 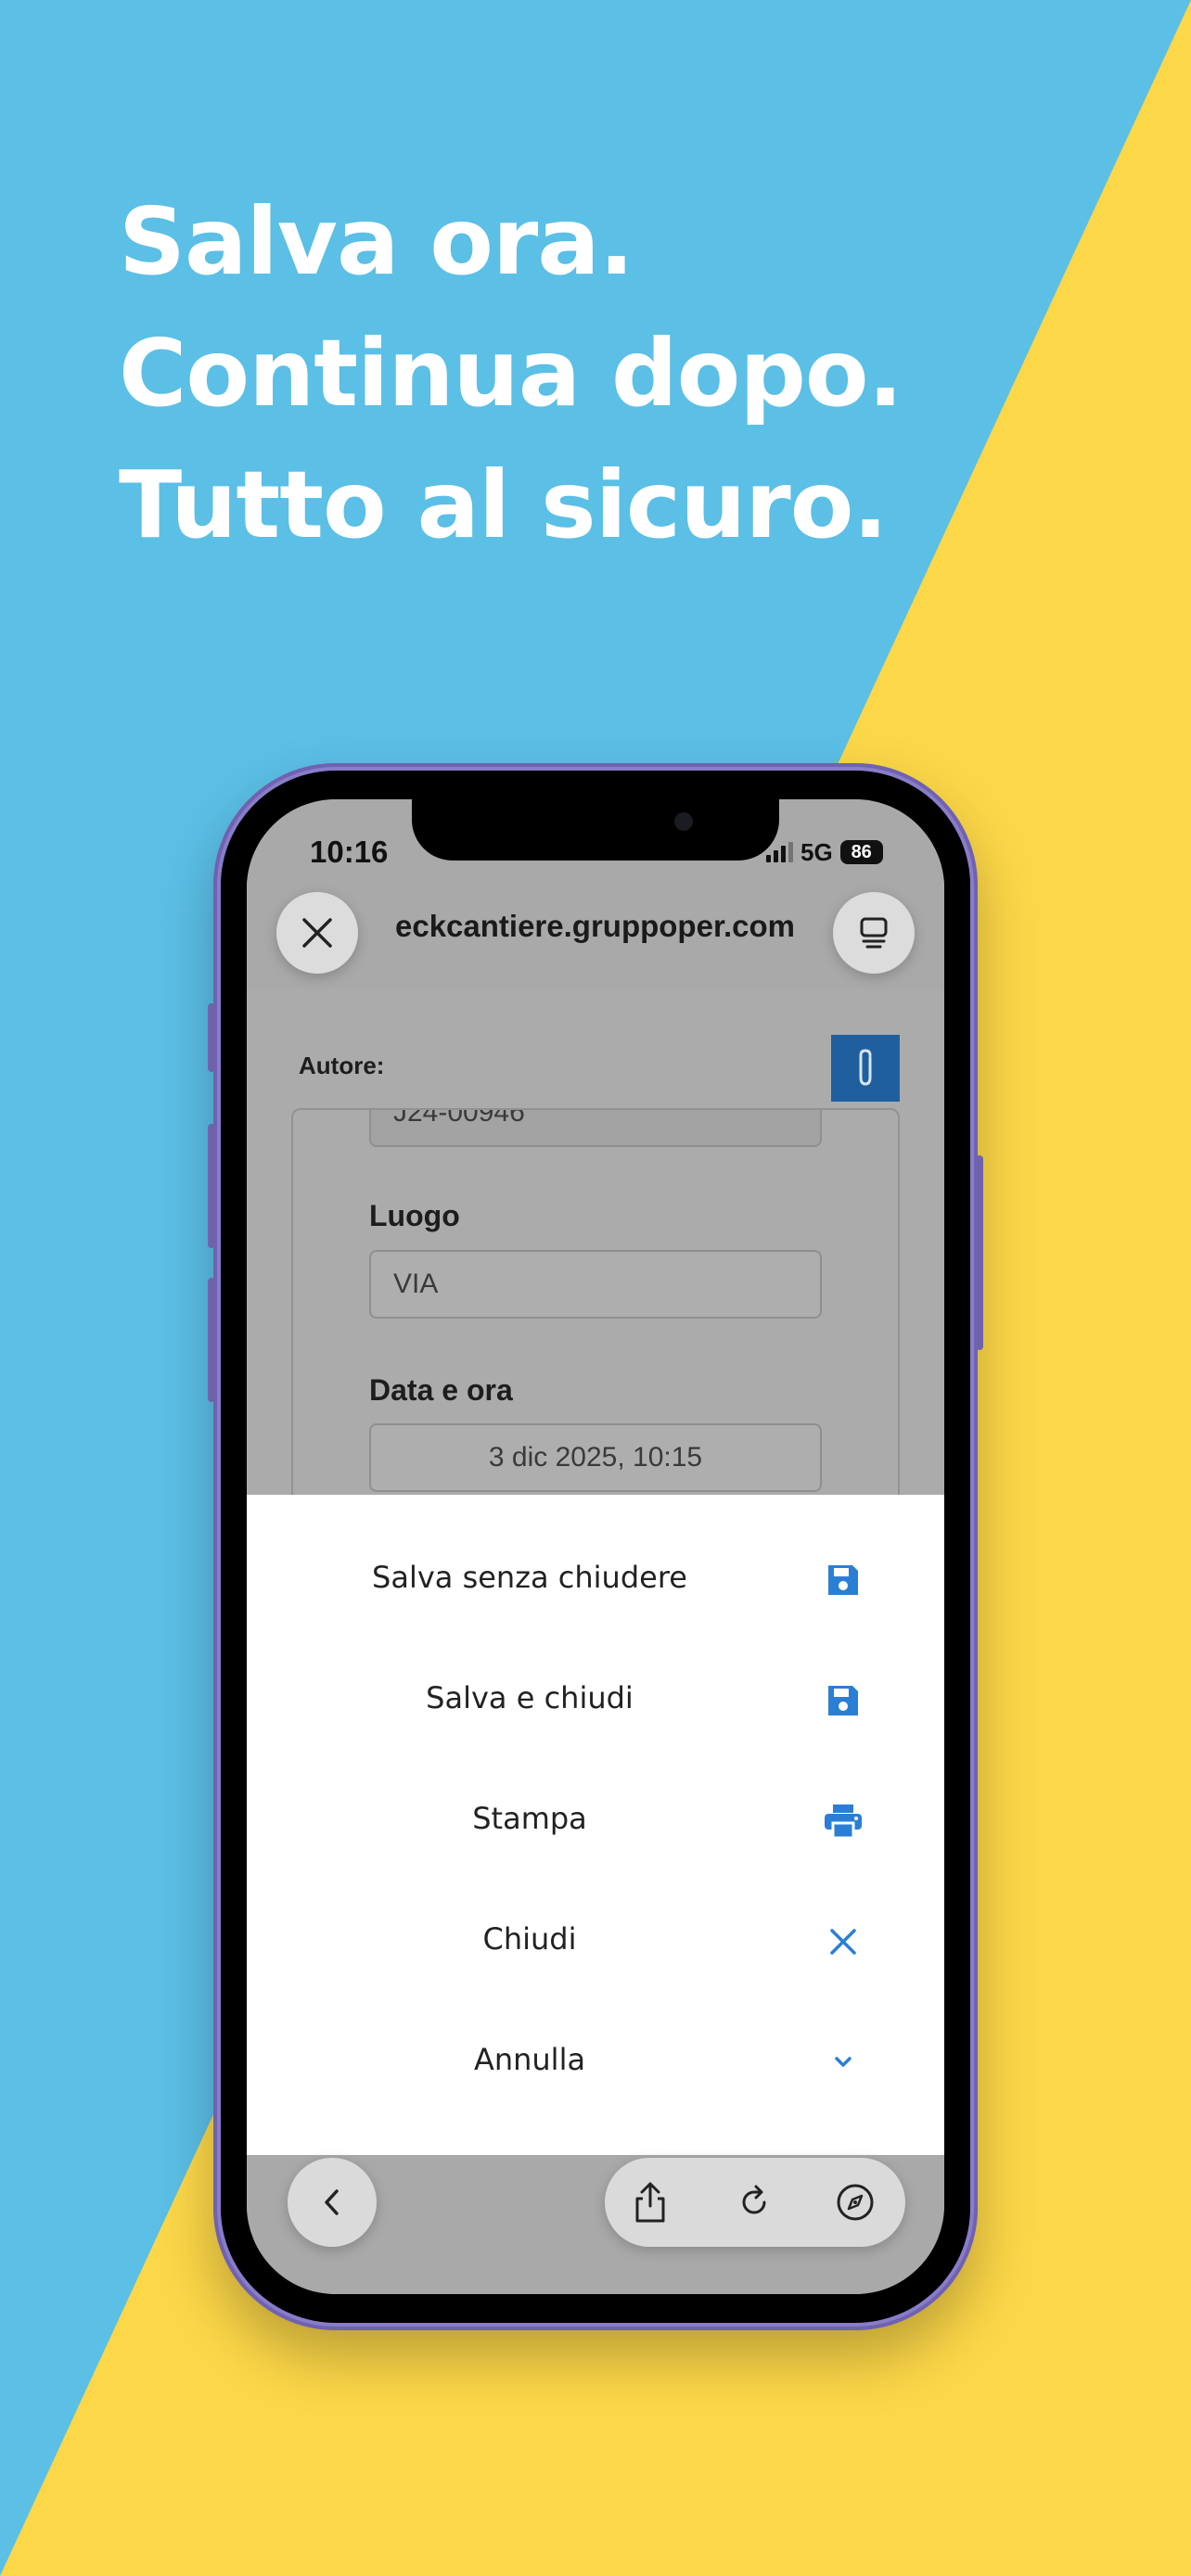 I want to click on url-text: eckcantiere.gruppoper.com, so click(x=613, y=927).